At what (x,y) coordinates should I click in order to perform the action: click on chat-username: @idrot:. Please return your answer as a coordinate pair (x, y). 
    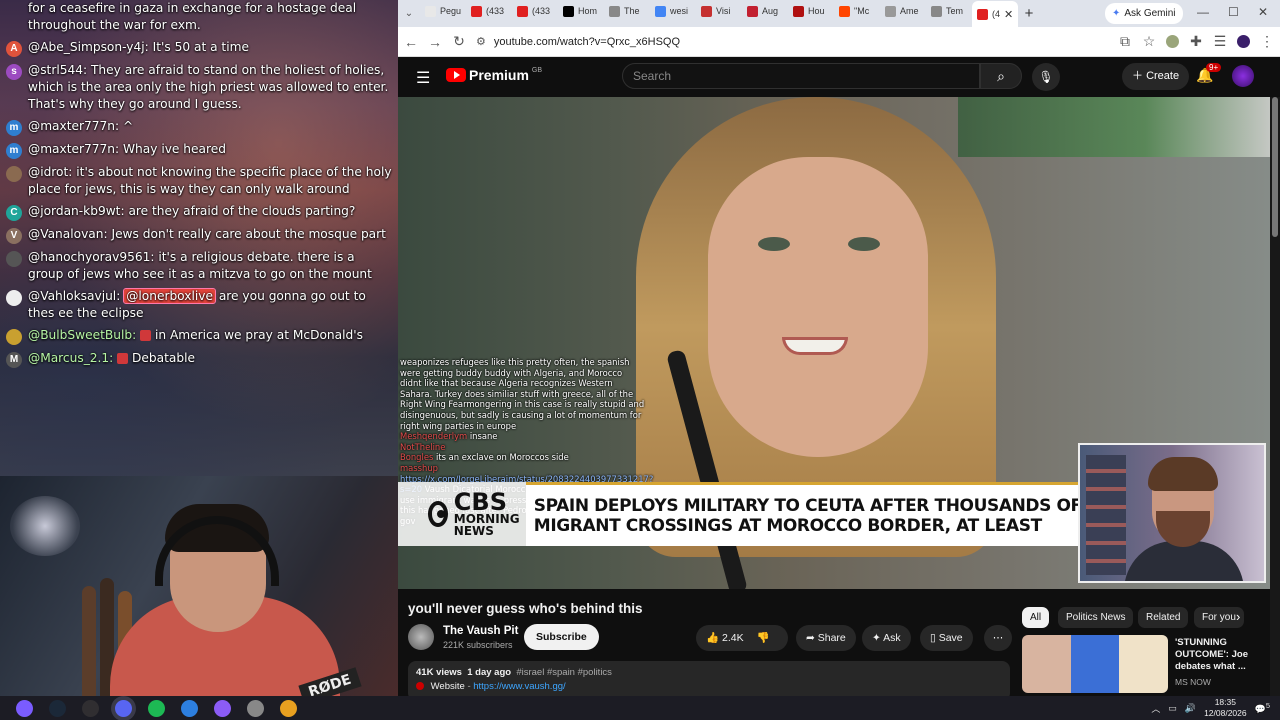
    Looking at the image, I should click on (50, 172).